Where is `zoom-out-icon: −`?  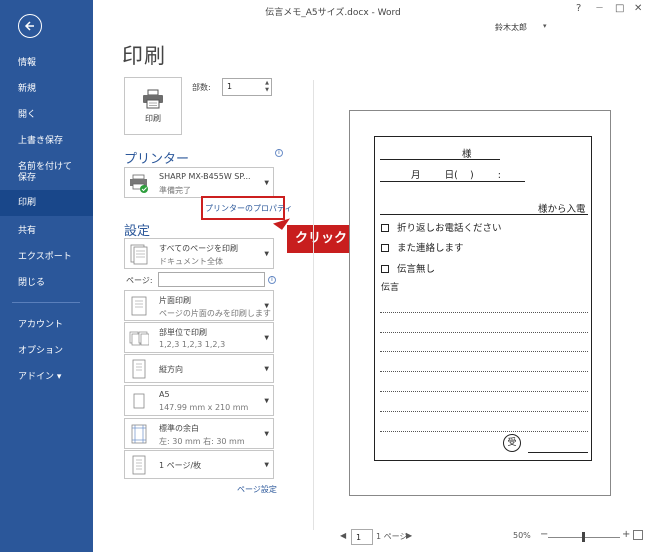 zoom-out-icon: − is located at coordinates (544, 534).